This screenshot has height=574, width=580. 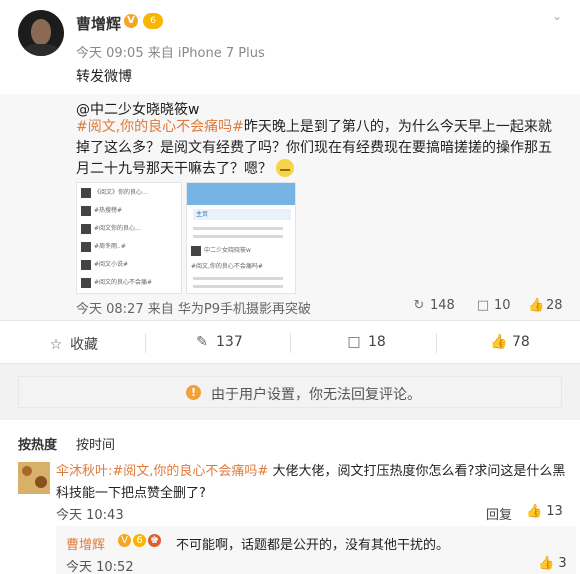 What do you see at coordinates (218, 342) in the screenshot?
I see `forward-button: ✎ 137` at bounding box center [218, 342].